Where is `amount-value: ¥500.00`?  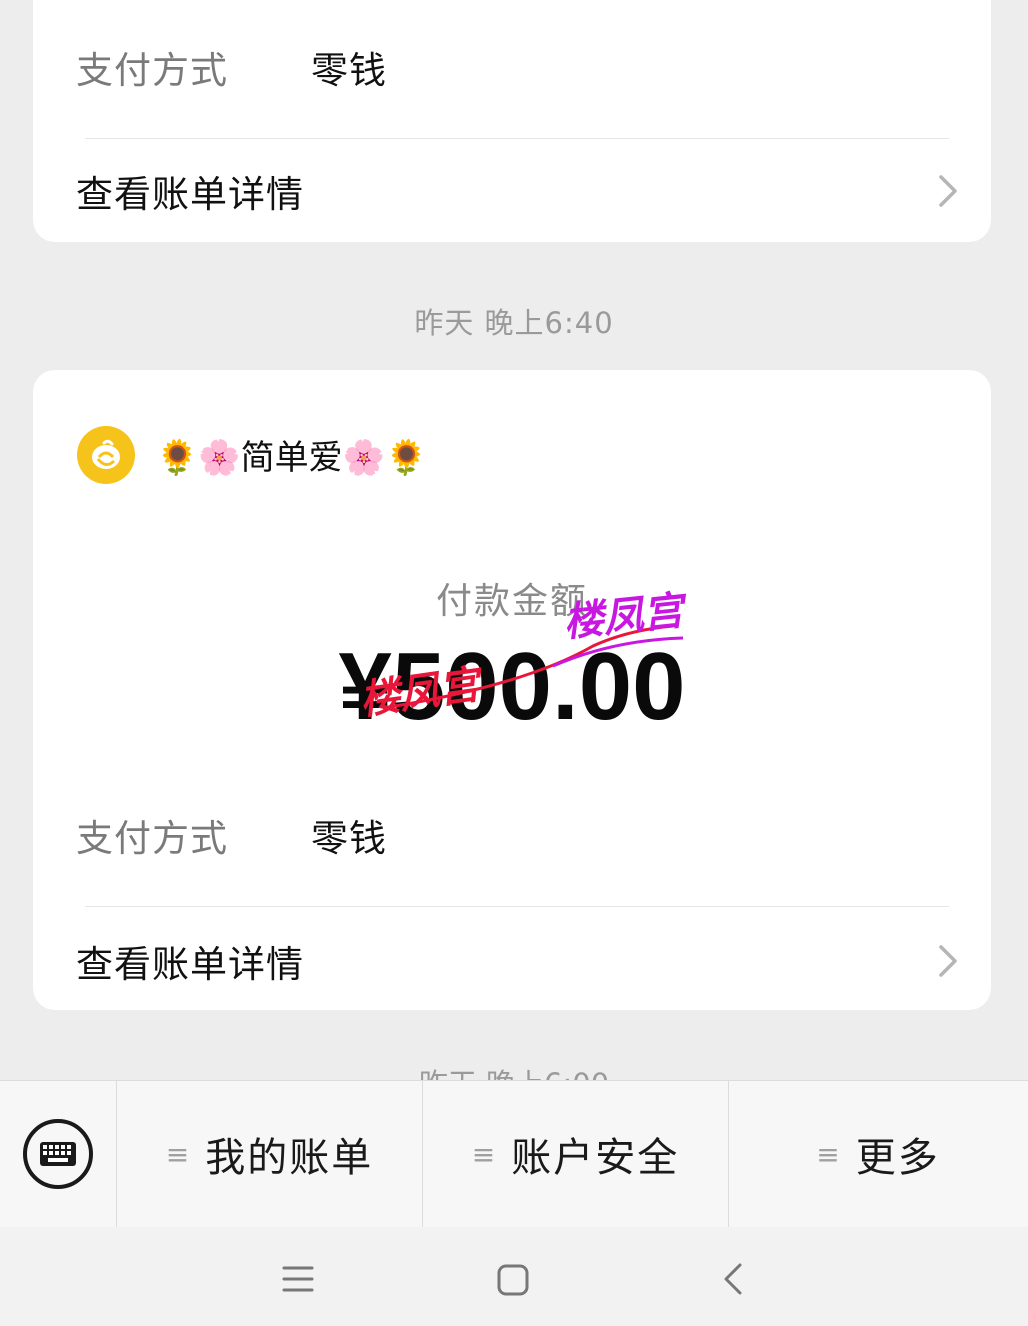
amount-value: ¥500.00 is located at coordinates (512, 686).